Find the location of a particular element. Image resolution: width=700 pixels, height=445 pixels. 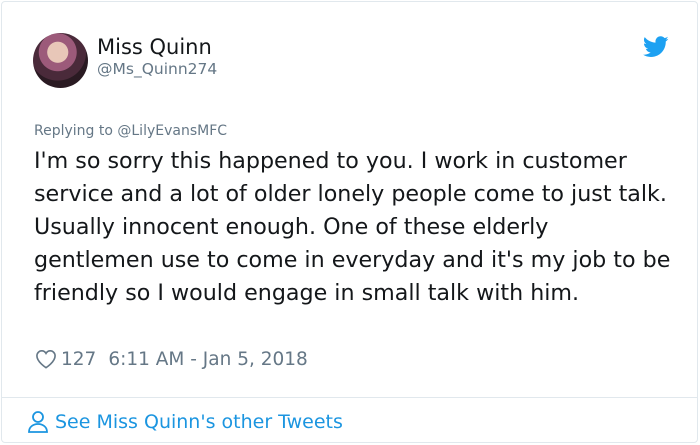

tweet-meta: 127 6:11 AM - Jan 5, 2018 is located at coordinates (171, 359).